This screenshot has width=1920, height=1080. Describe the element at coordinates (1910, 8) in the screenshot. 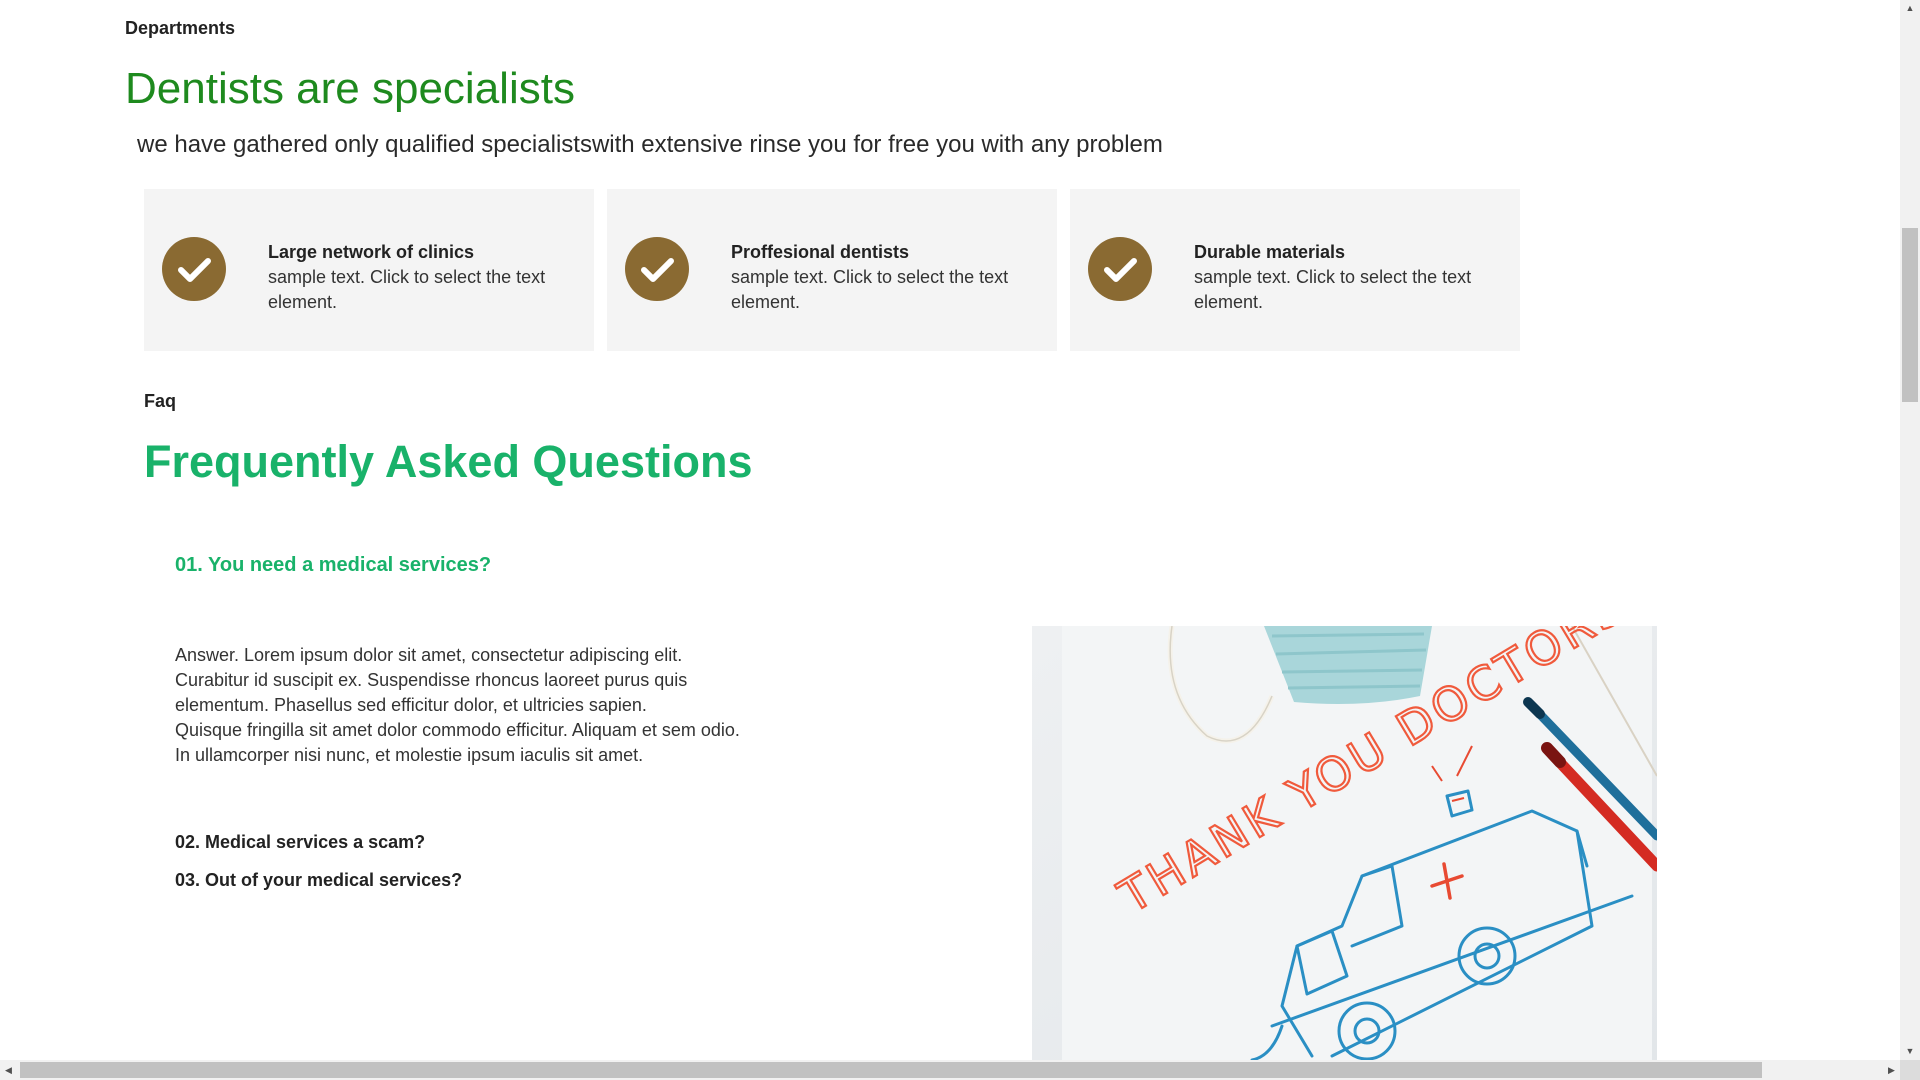

I see `scroll-up-arrow-icon: ▲` at that location.